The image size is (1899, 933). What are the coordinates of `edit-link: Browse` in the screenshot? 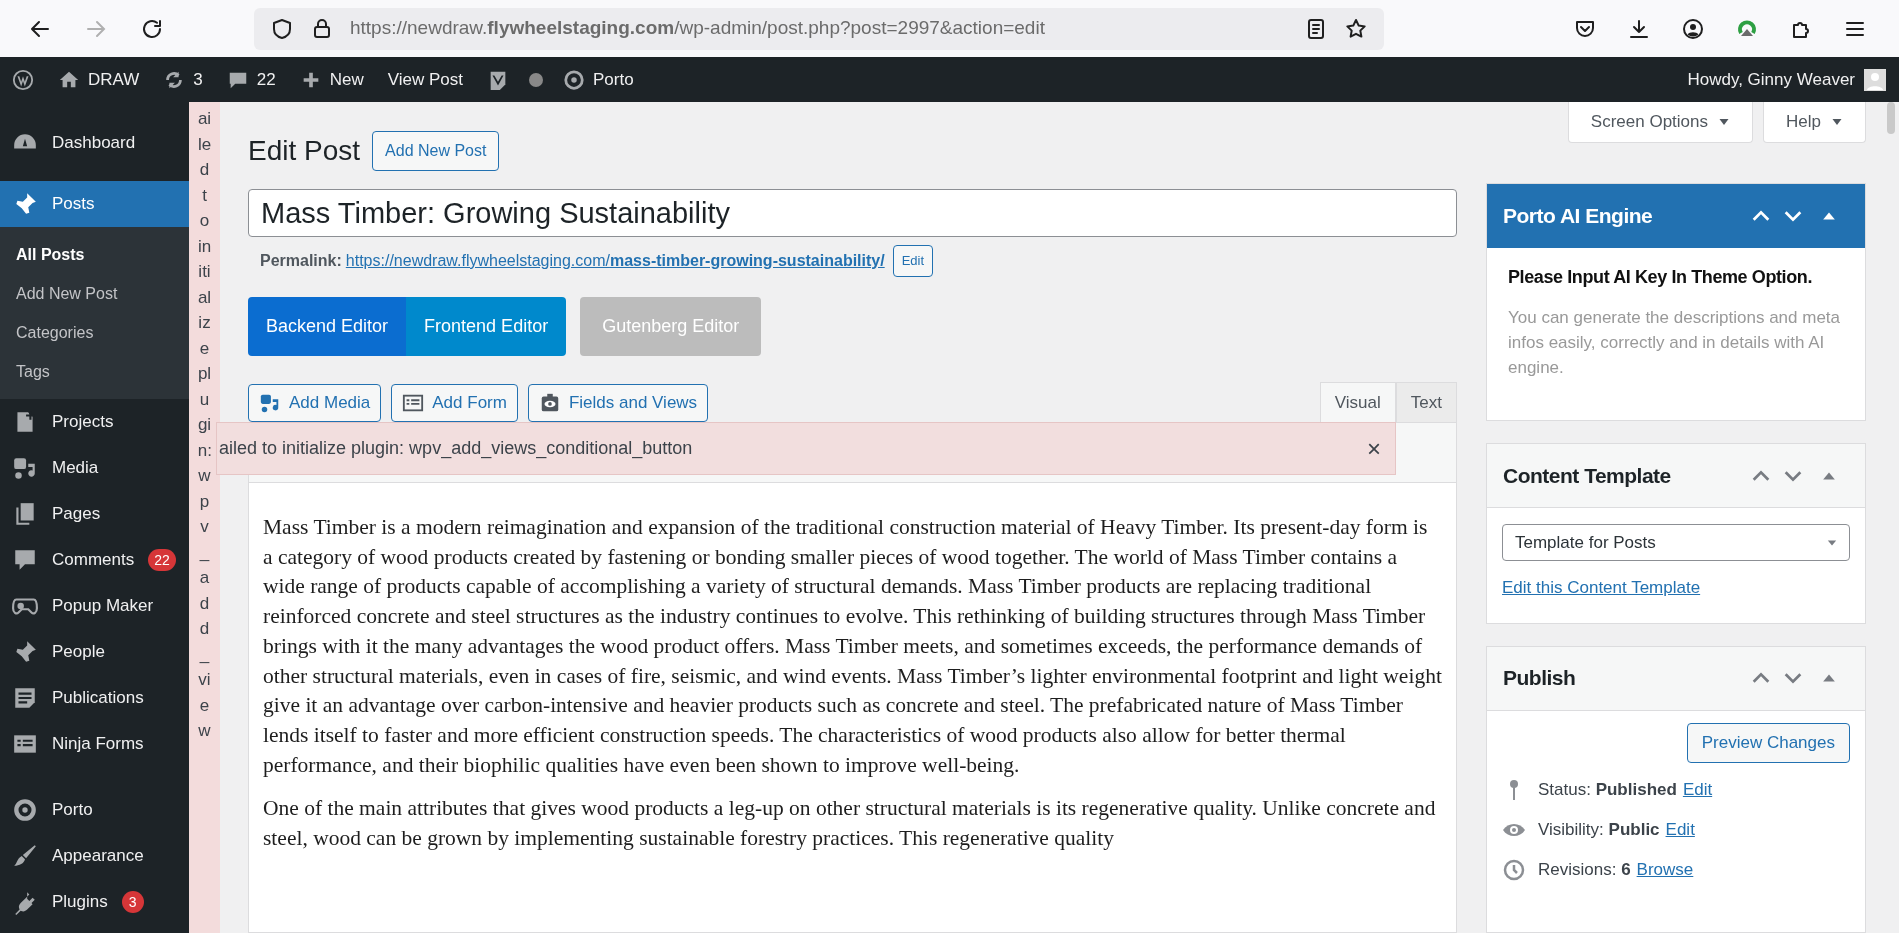 It's located at (1665, 869).